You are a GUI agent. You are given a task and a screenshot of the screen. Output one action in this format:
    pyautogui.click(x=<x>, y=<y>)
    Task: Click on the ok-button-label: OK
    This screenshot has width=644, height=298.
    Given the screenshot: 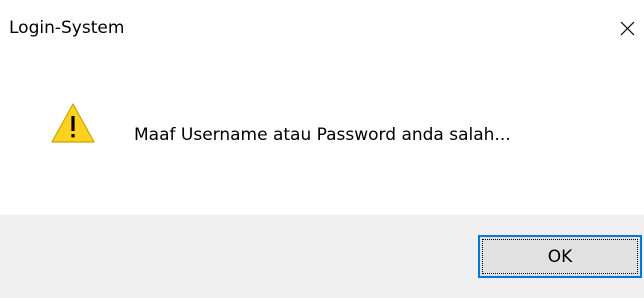 What is the action you would take?
    pyautogui.click(x=560, y=256)
    